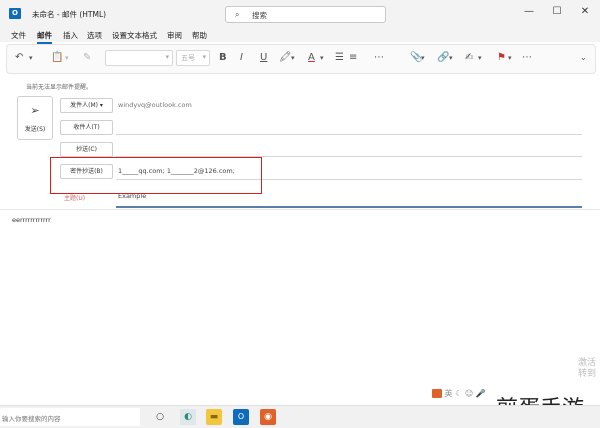 This screenshot has height=428, width=600. I want to click on close-button: ✕, so click(585, 11).